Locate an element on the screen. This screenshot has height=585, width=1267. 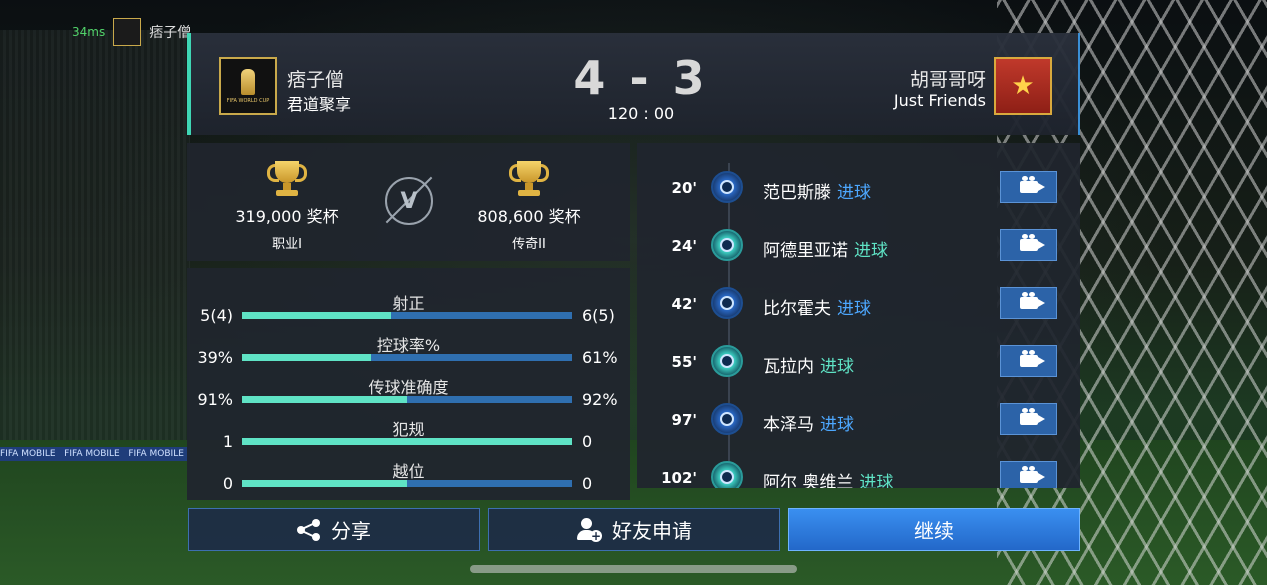
friend-request-button: + 好友申请 is located at coordinates (634, 529).